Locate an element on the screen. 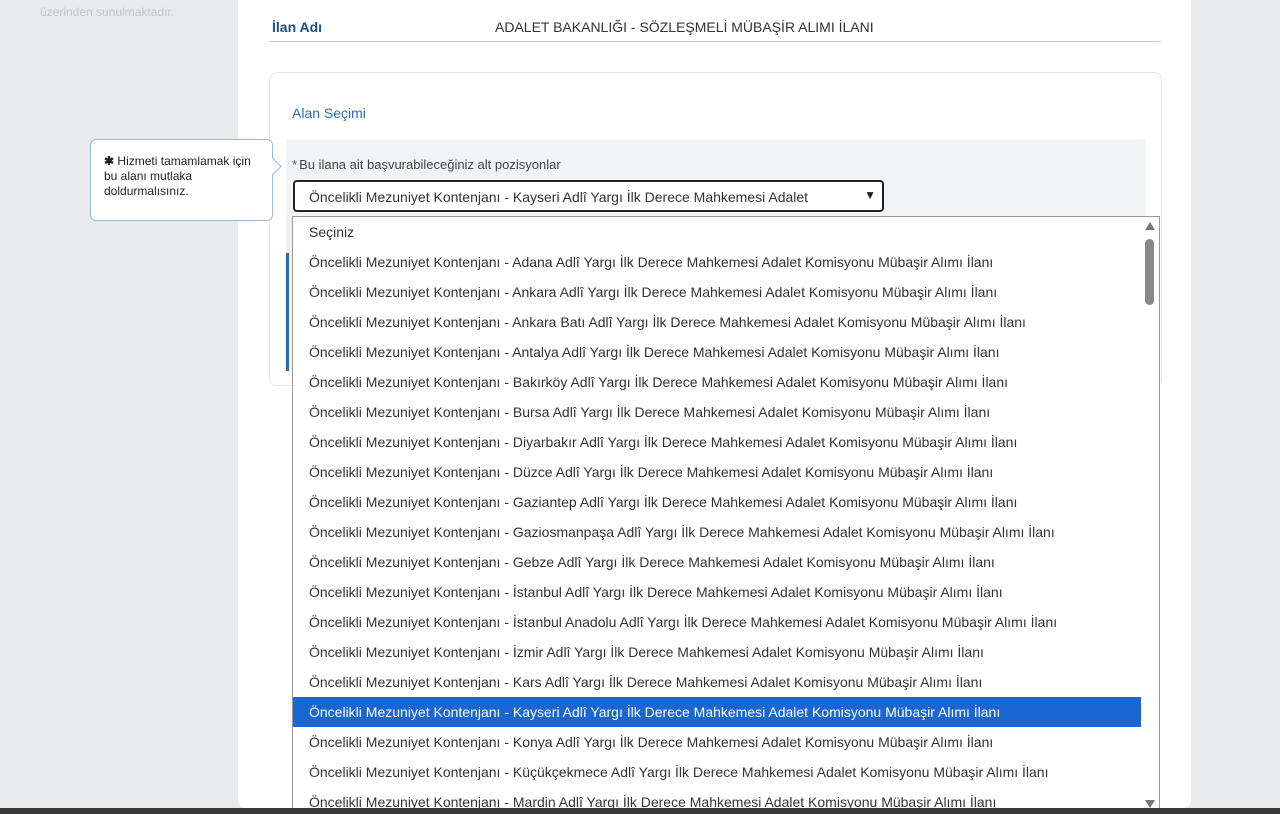  scroll-up-arrow-icon is located at coordinates (1150, 226).